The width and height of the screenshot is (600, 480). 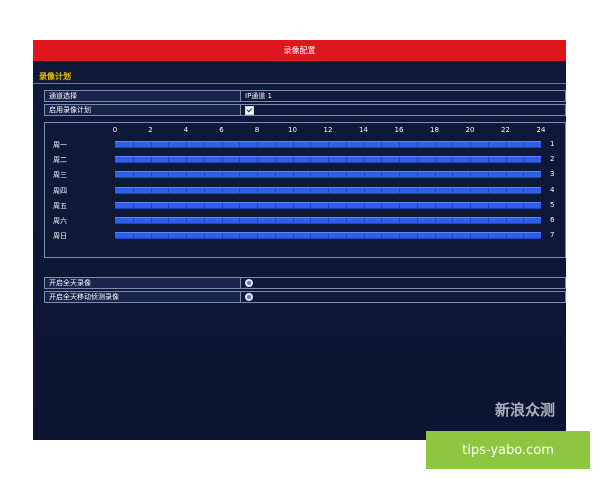 I want to click on all-day-motion-toggle, so click(x=249, y=297).